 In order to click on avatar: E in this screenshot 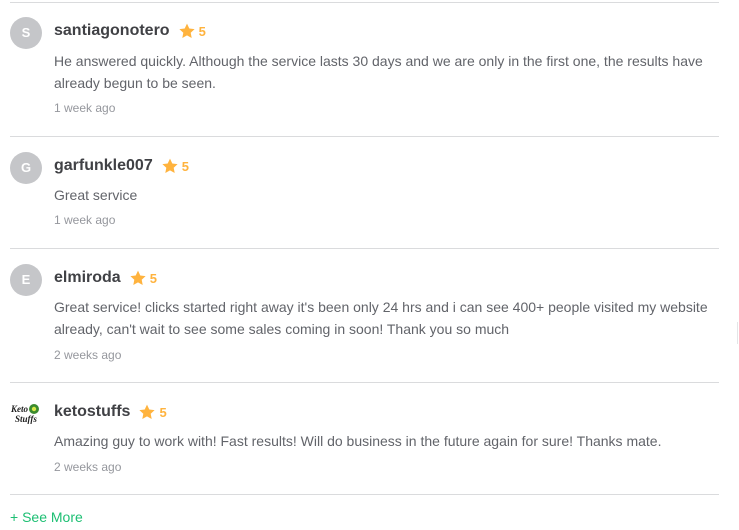, I will do `click(26, 280)`.